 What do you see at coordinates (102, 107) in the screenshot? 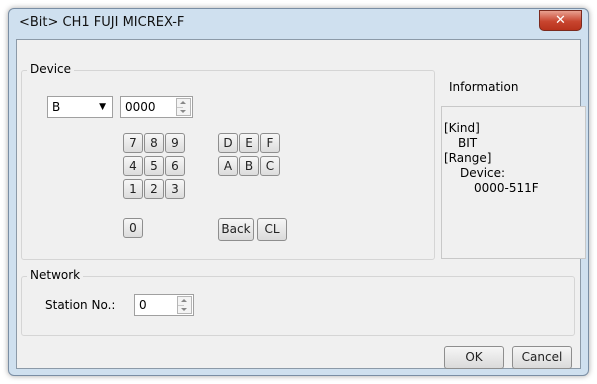
I see `chevron-down-icon: ▼` at bounding box center [102, 107].